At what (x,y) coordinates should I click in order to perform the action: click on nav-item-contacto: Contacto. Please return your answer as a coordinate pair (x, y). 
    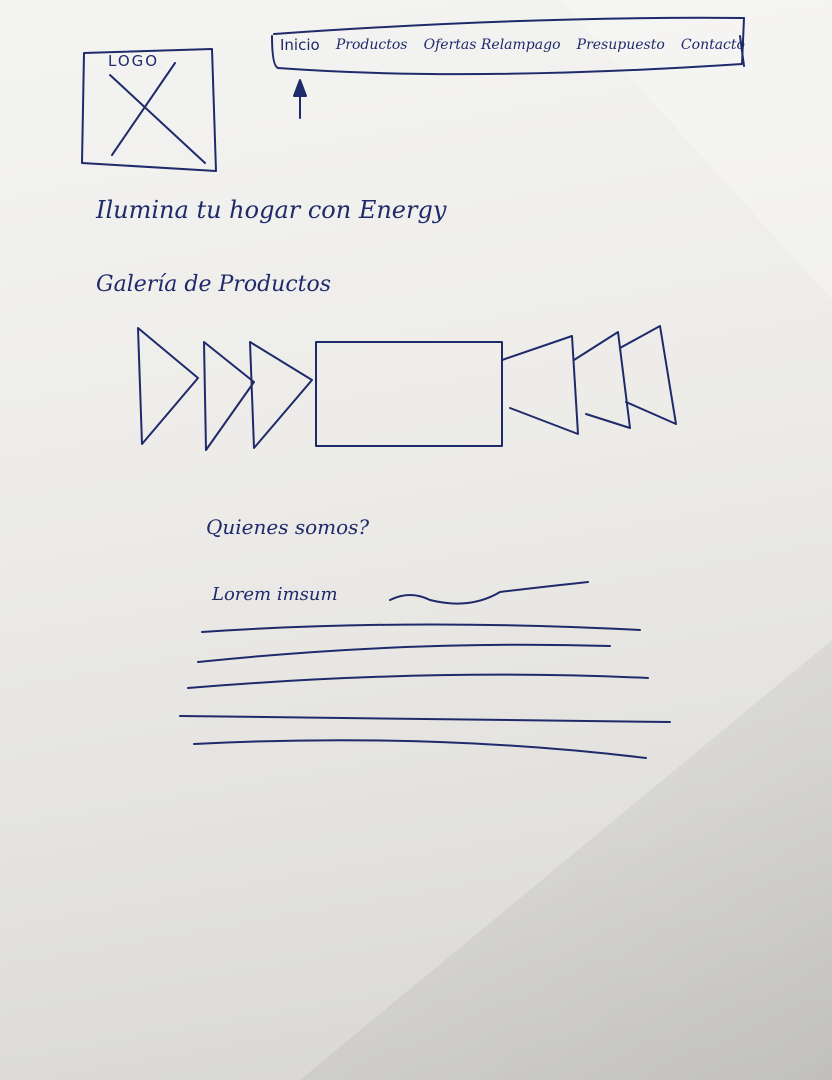
    Looking at the image, I should click on (713, 45).